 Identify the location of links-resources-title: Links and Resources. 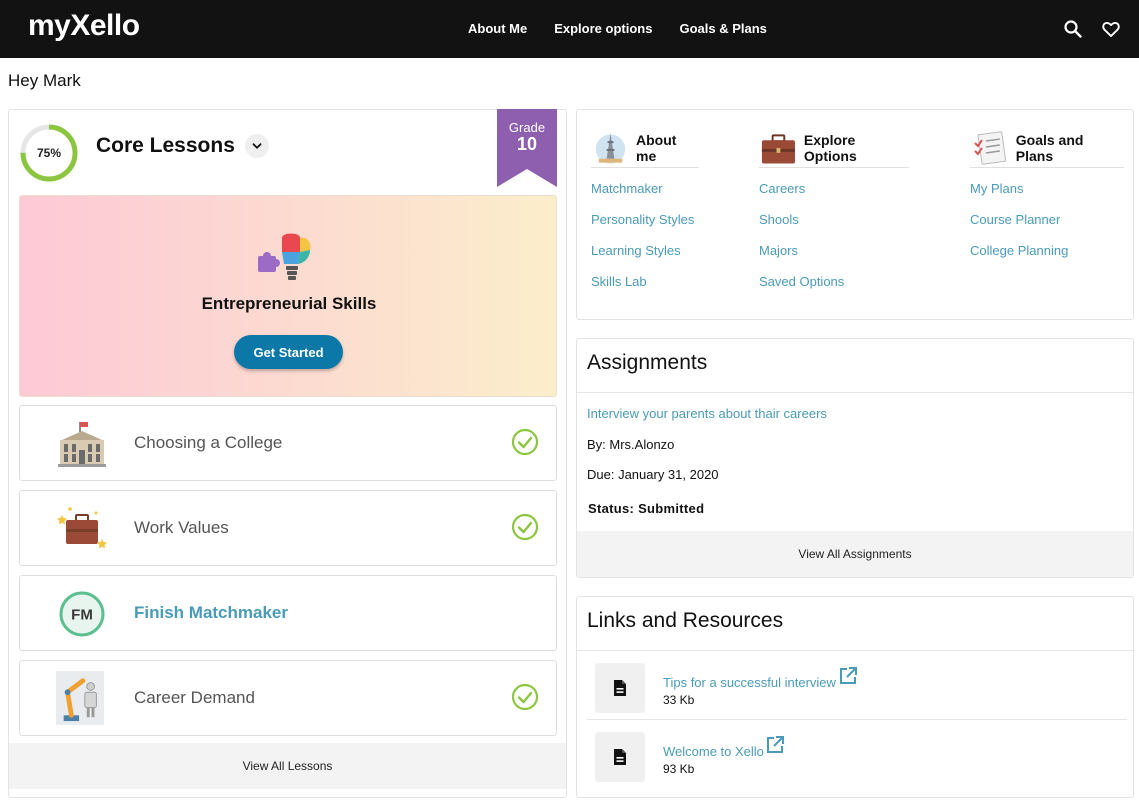
(685, 620).